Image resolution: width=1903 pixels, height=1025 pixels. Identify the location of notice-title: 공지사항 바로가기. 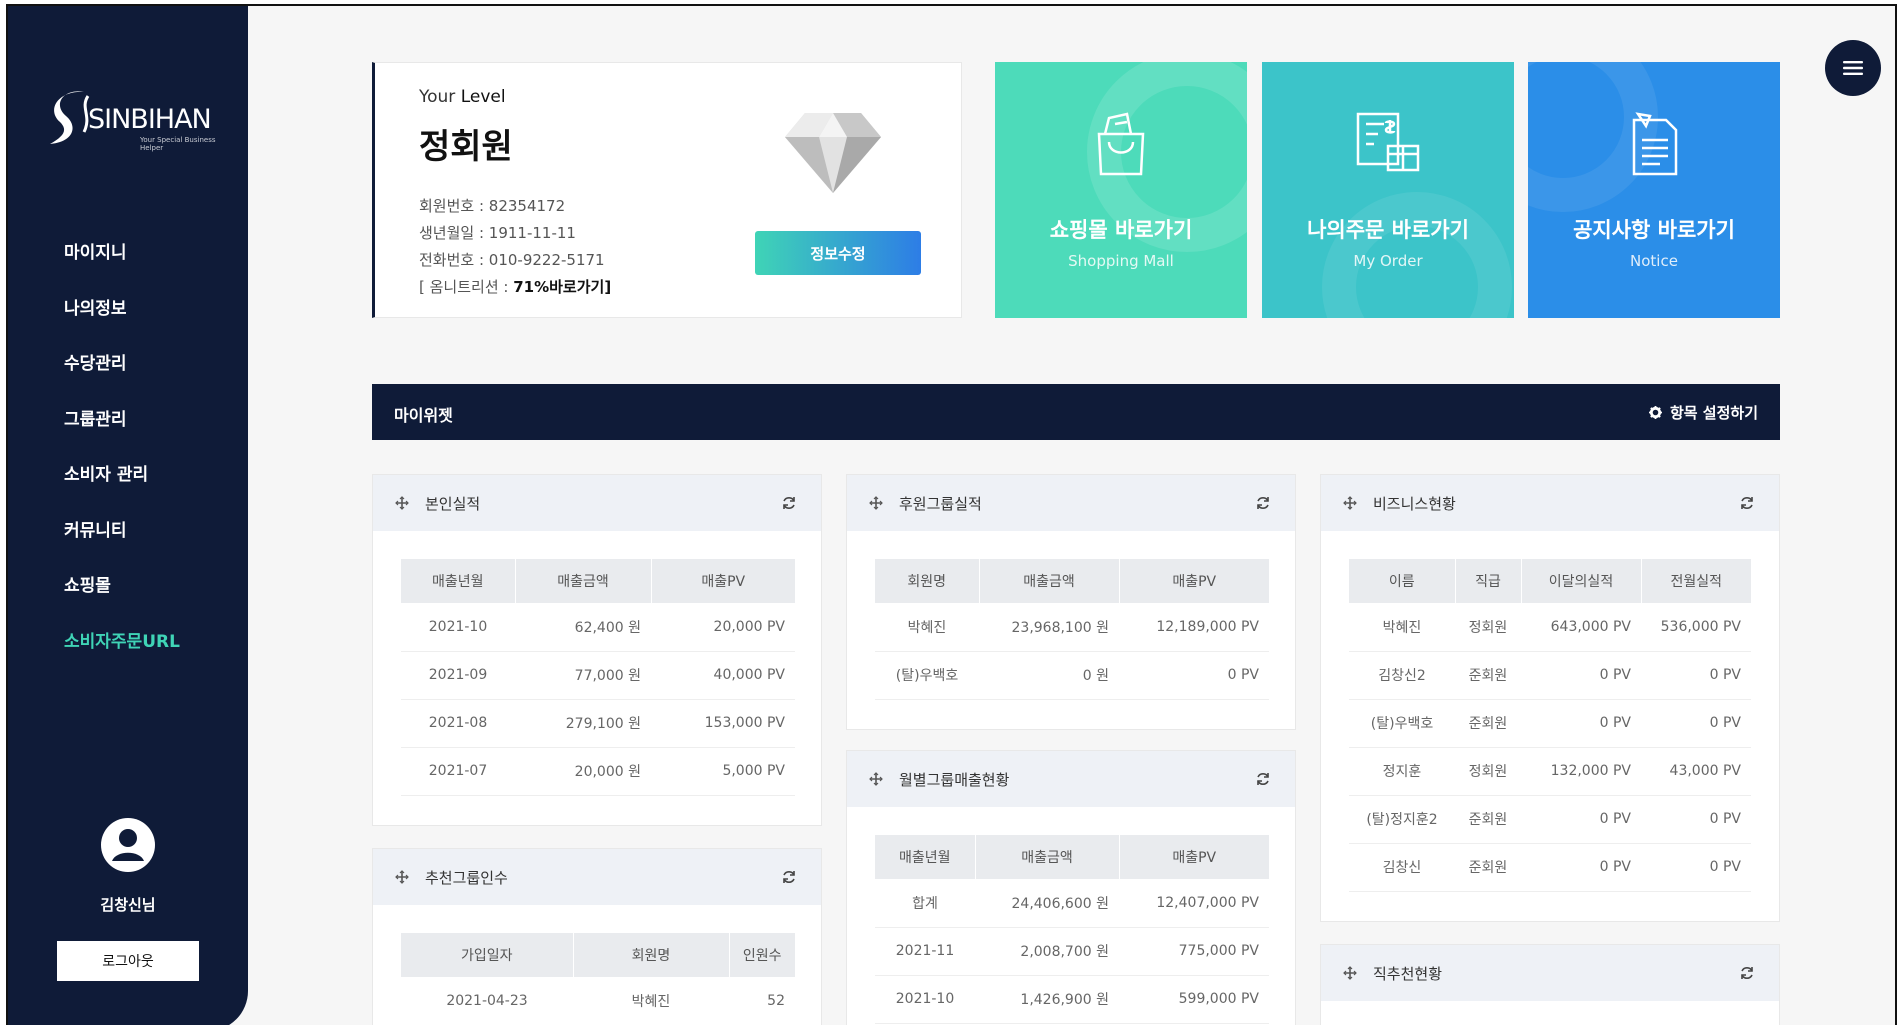
(1654, 230).